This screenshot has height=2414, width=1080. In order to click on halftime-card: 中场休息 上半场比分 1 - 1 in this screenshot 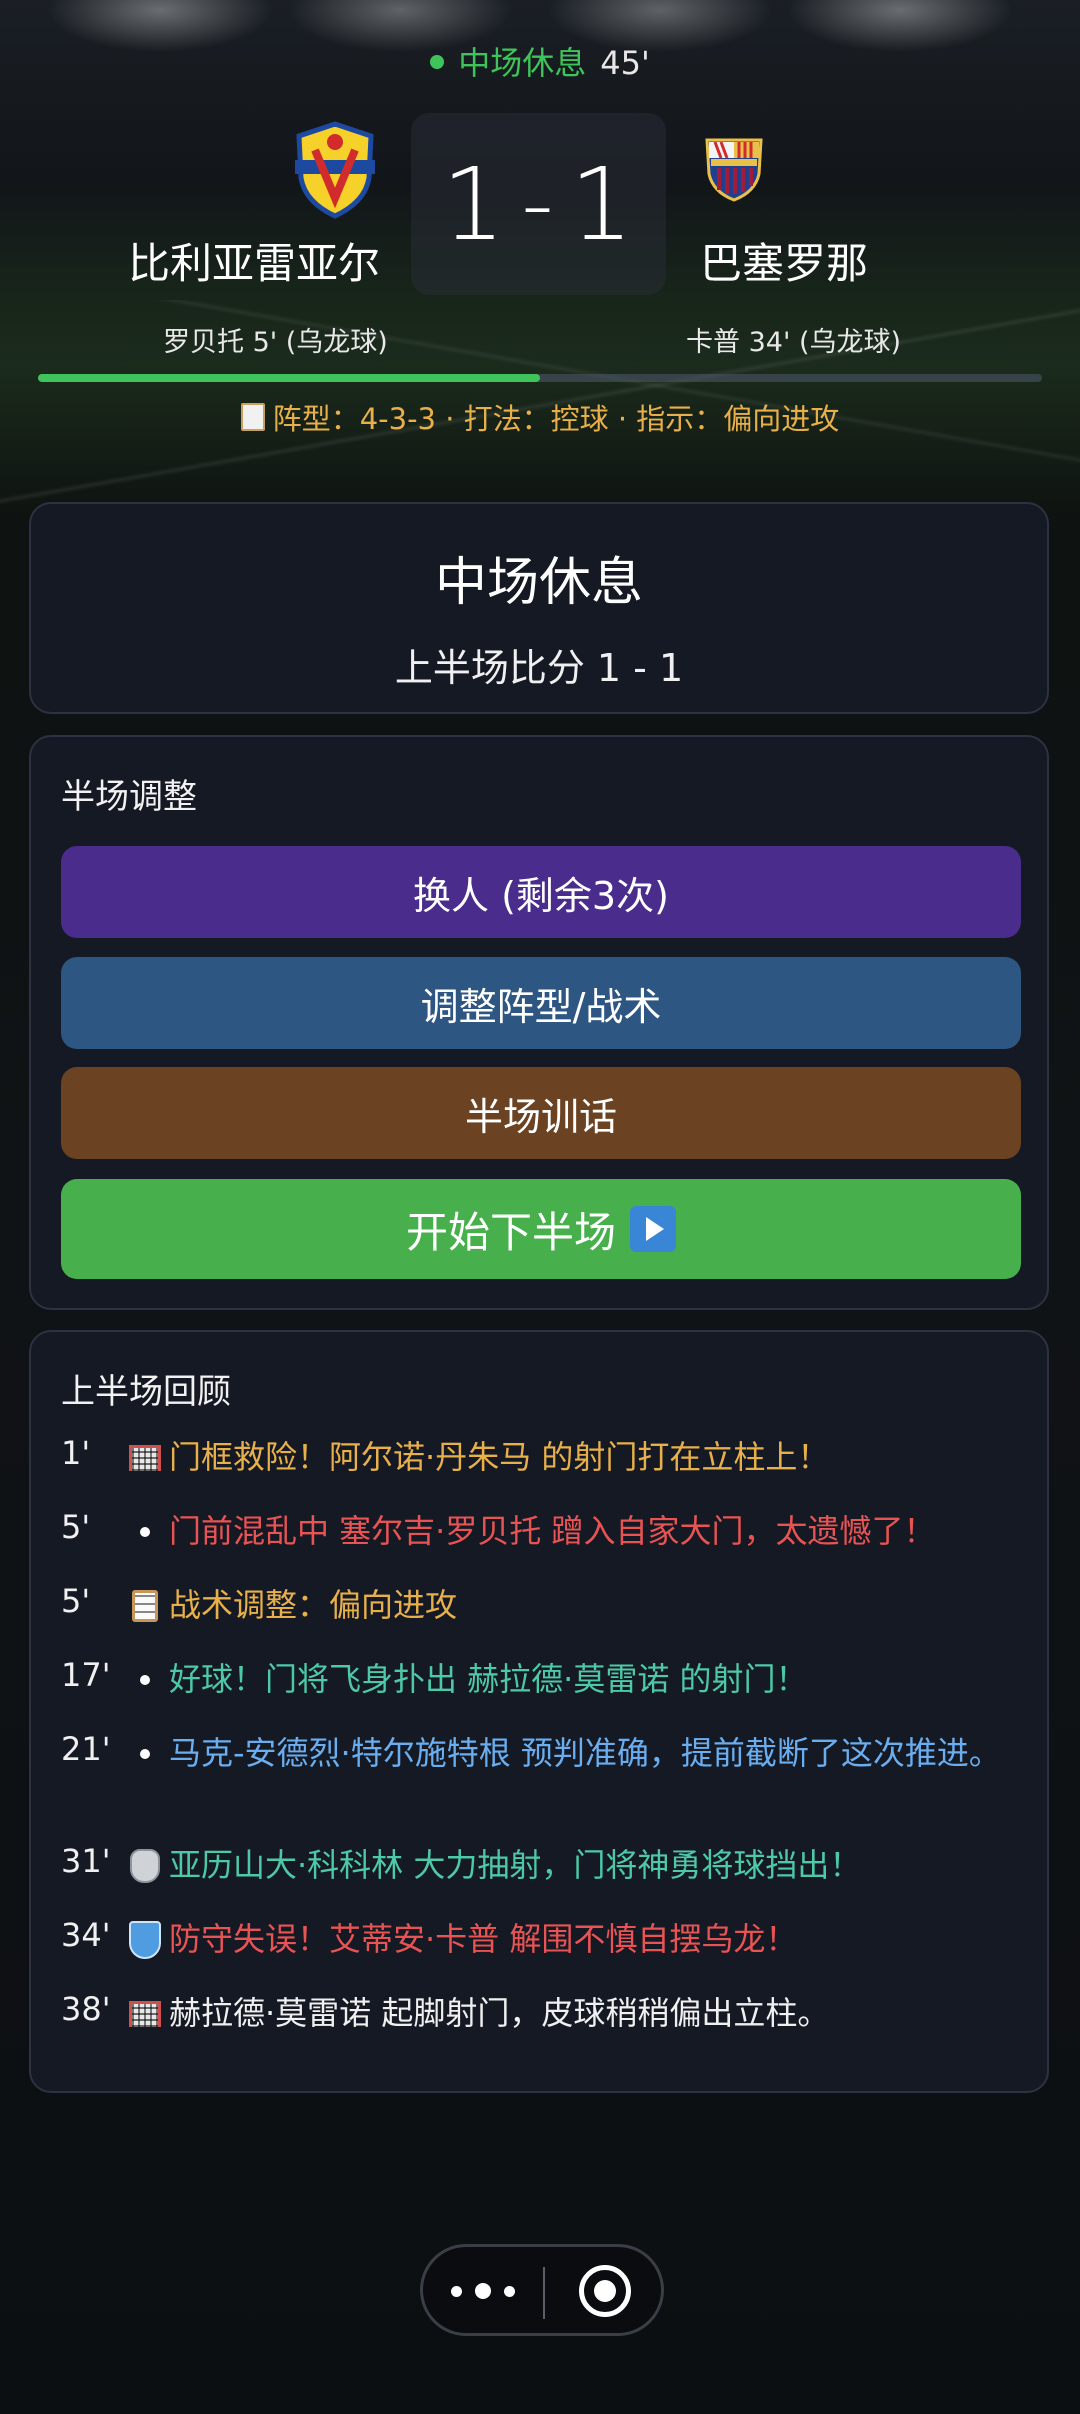, I will do `click(539, 608)`.